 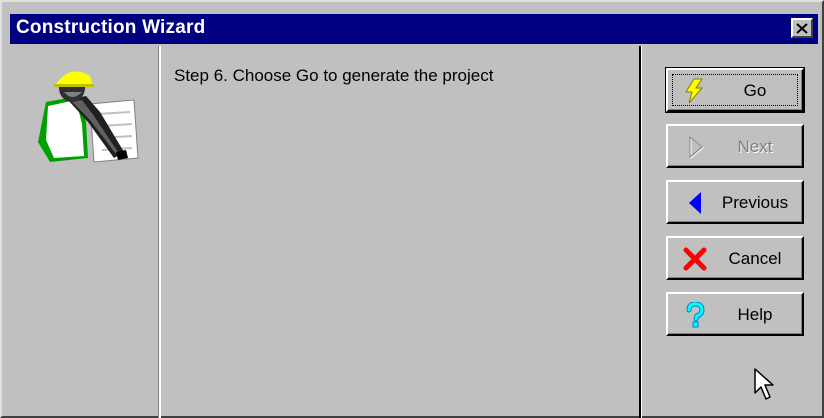 I want to click on go-label: Go, so click(x=755, y=90).